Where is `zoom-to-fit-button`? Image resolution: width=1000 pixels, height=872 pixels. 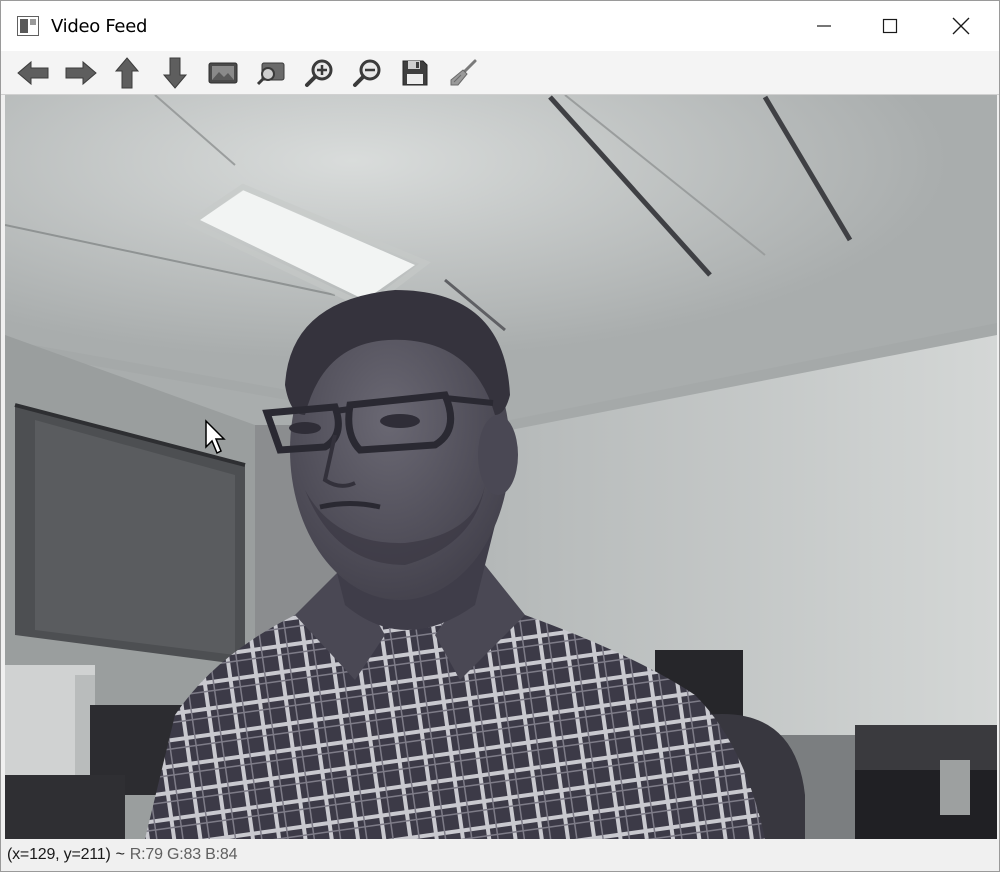
zoom-to-fit-button is located at coordinates (223, 73).